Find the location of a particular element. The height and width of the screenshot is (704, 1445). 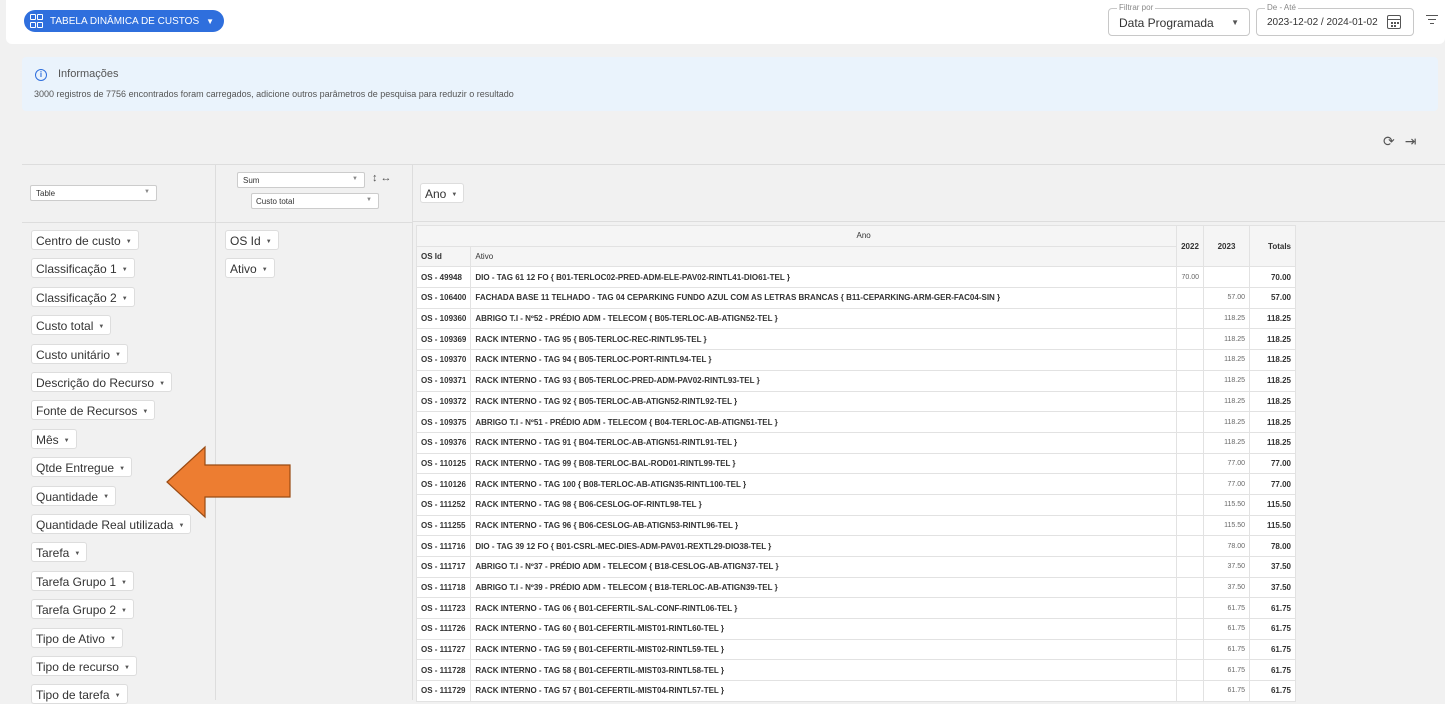

date-range-field: De - Até 2023-12-02 / 2024-01-02 is located at coordinates (1335, 19).